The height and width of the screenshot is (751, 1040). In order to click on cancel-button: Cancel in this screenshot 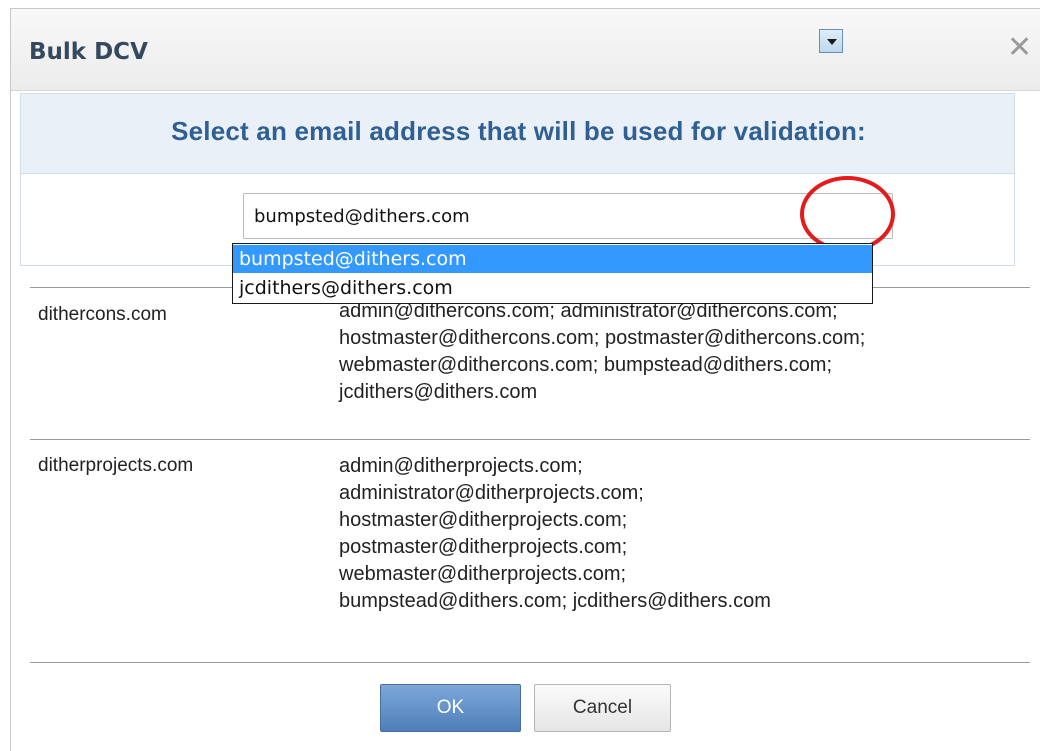, I will do `click(602, 708)`.